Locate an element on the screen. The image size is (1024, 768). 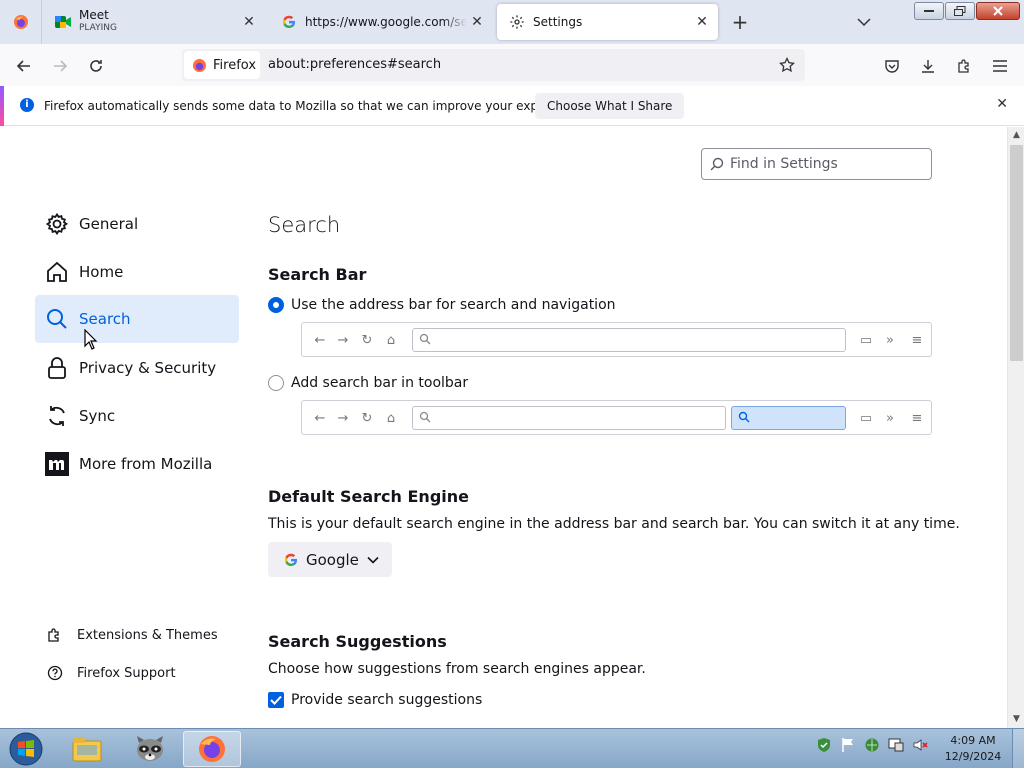
minimize-button is located at coordinates (929, 11).